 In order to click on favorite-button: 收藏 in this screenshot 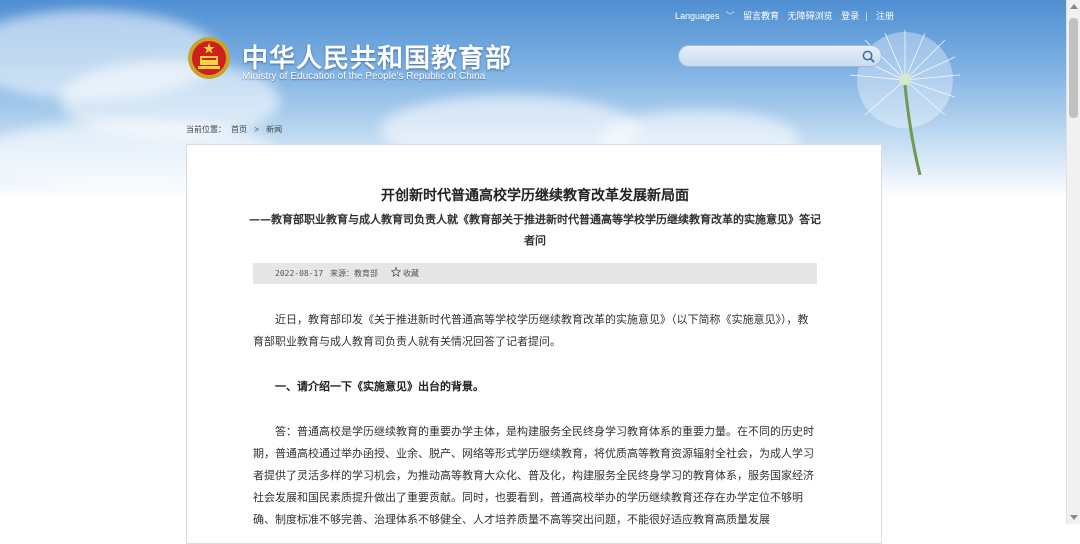, I will do `click(405, 273)`.